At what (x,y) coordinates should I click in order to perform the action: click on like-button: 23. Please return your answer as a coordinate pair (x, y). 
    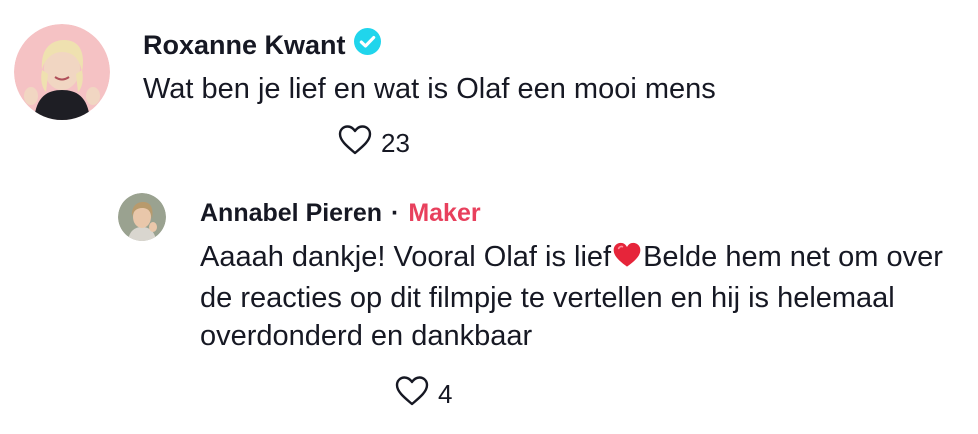
    Looking at the image, I should click on (373, 143).